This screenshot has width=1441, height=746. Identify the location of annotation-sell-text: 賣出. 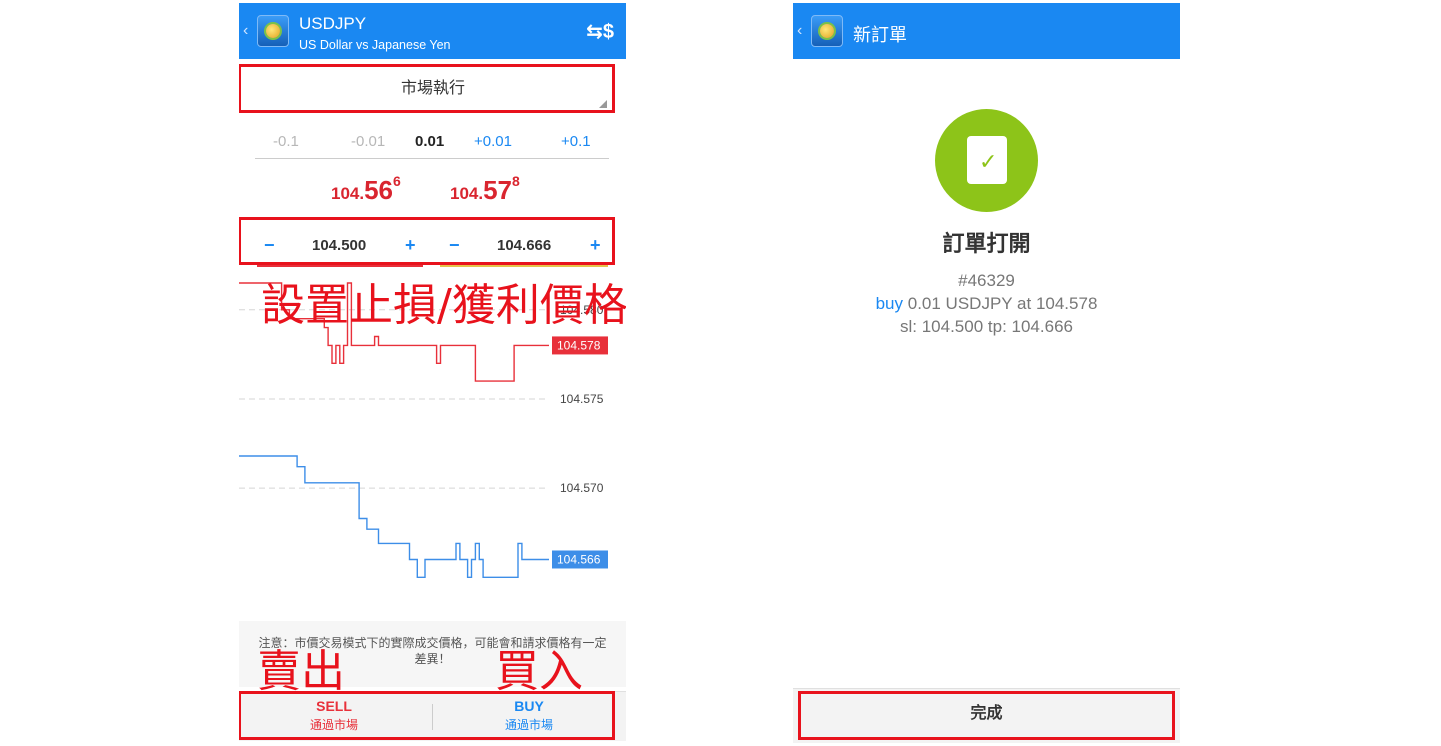
(301, 671).